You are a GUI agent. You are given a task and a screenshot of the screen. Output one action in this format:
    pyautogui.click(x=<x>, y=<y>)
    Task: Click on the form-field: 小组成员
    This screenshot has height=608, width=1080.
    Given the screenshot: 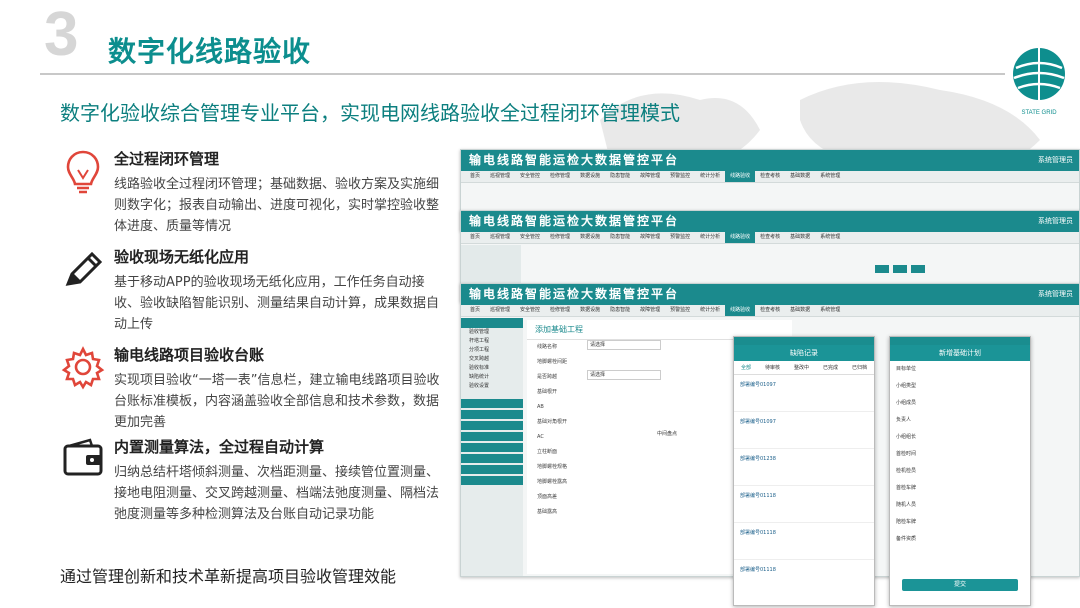 What is the action you would take?
    pyautogui.click(x=963, y=403)
    